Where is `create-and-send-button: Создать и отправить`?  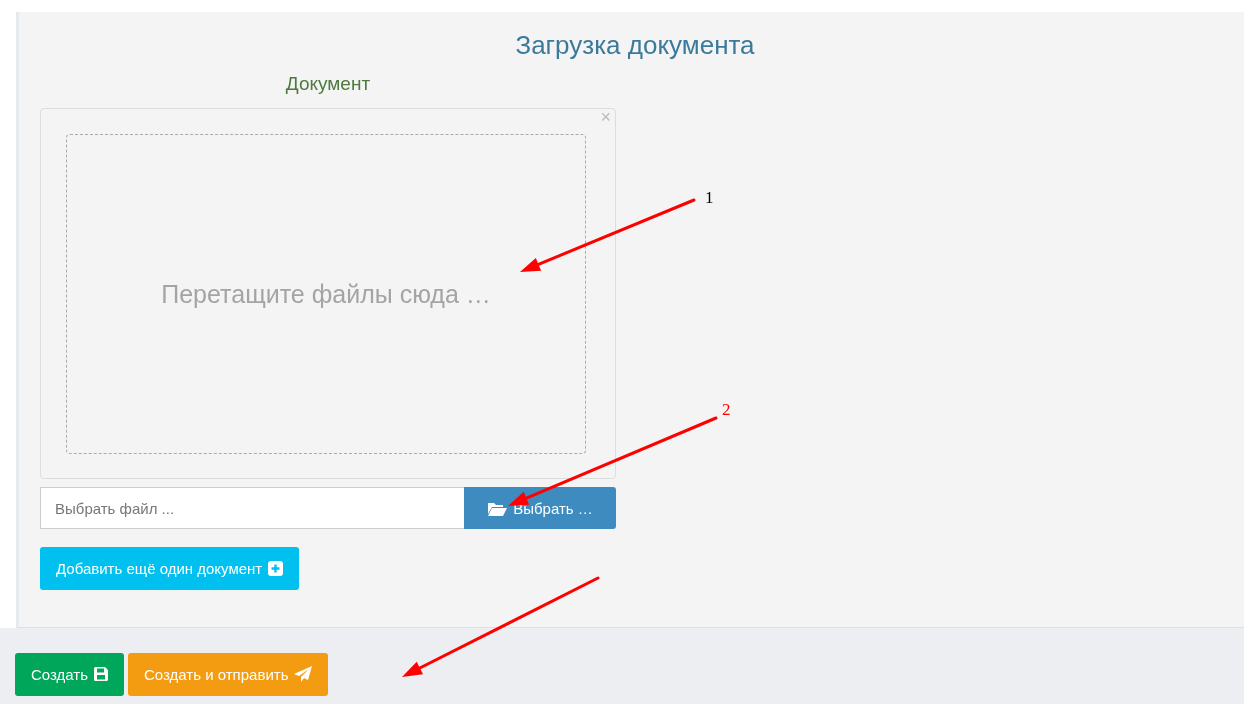
create-and-send-button: Создать и отправить is located at coordinates (228, 674).